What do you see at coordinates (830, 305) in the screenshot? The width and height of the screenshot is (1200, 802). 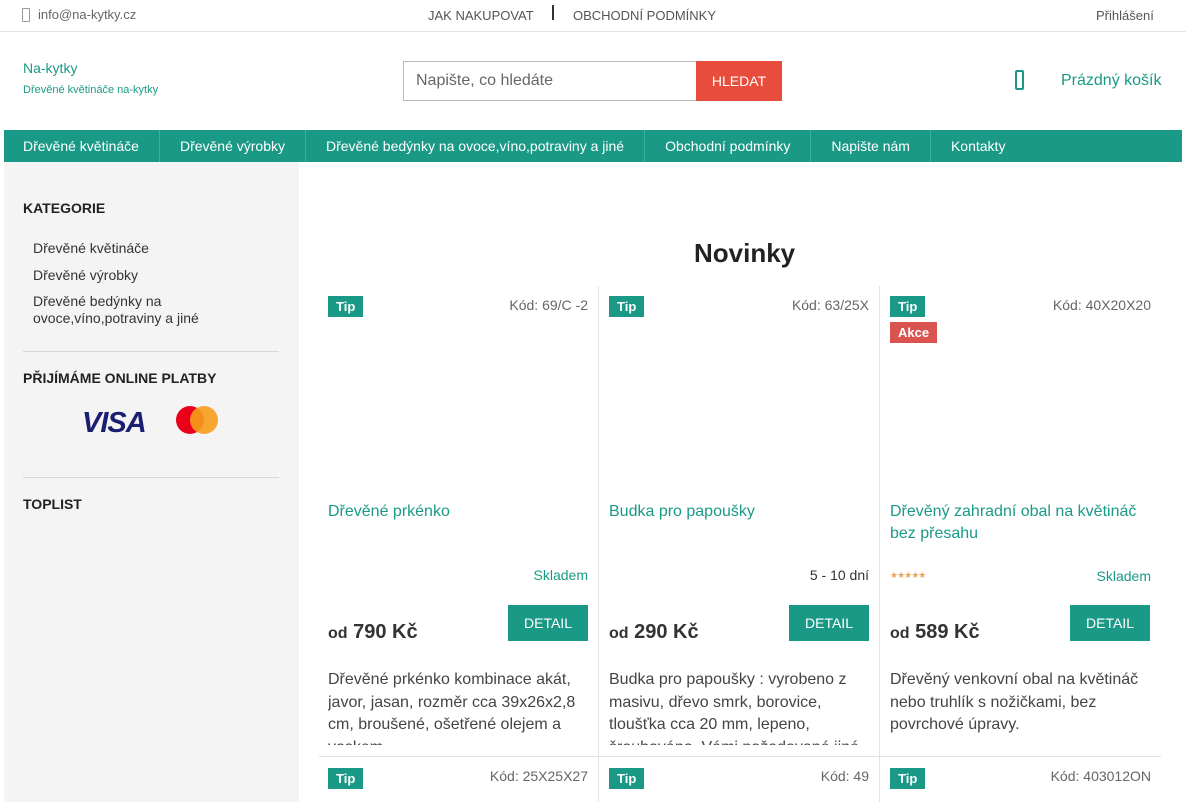 I see `product-code: Kód: 63/25X` at bounding box center [830, 305].